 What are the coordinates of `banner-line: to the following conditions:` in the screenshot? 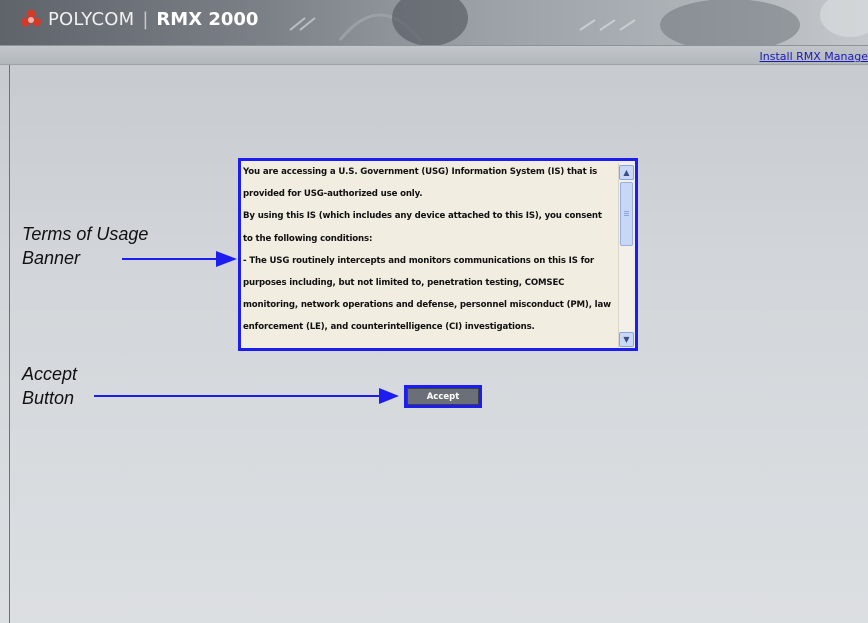 It's located at (308, 238).